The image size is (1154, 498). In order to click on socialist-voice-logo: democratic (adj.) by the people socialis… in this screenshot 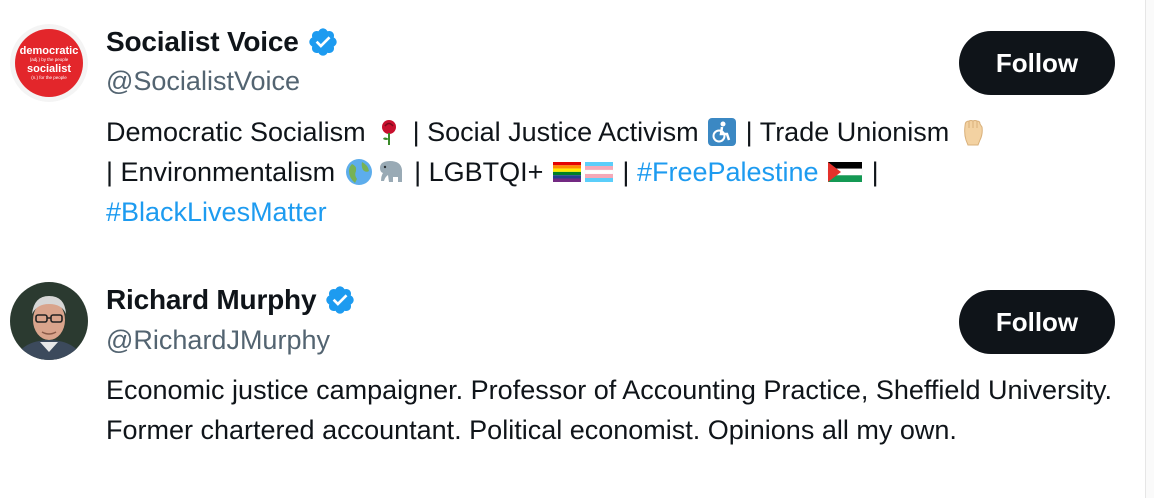, I will do `click(49, 63)`.